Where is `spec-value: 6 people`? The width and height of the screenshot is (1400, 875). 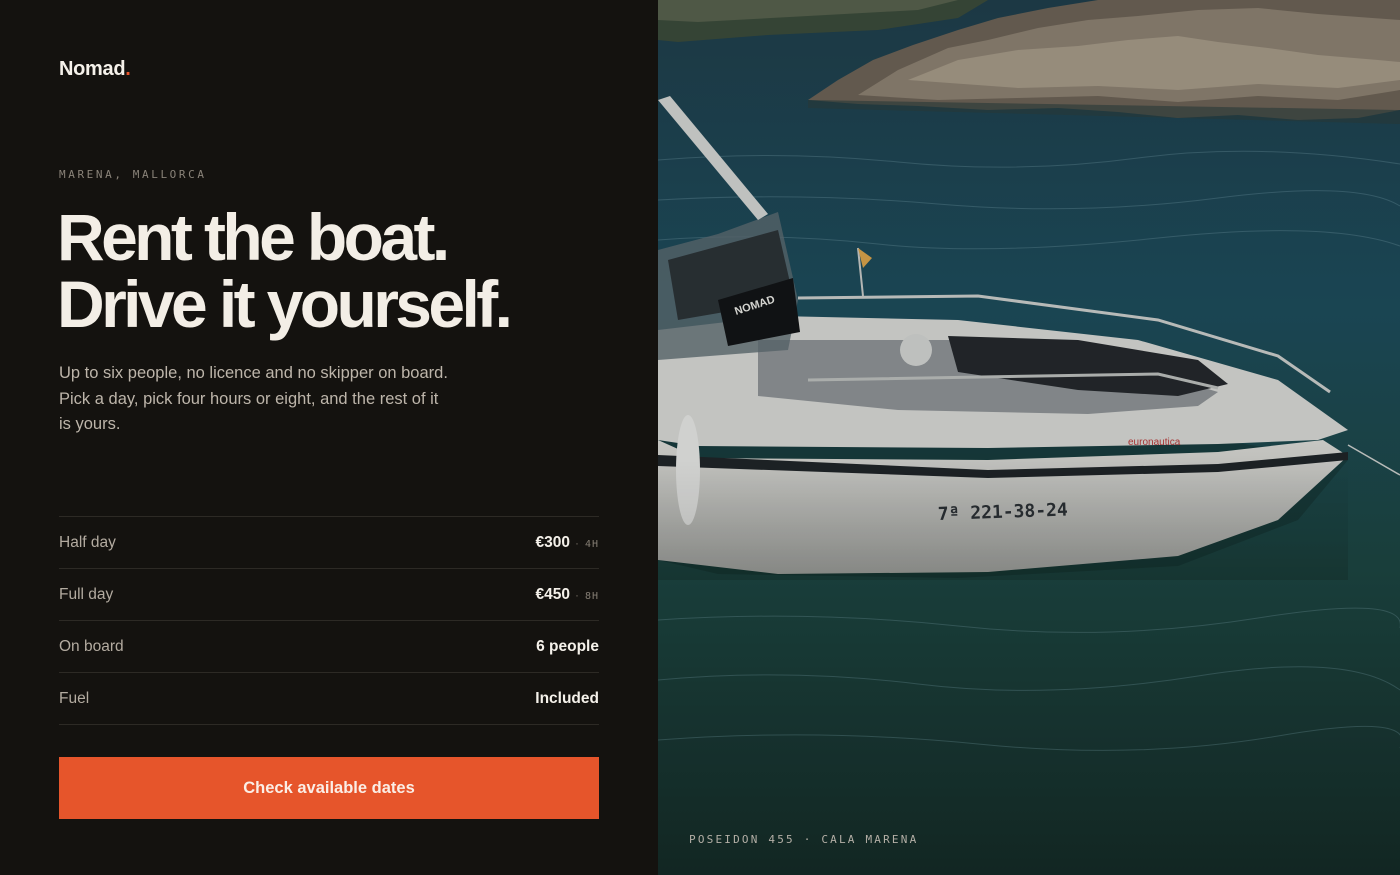
spec-value: 6 people is located at coordinates (567, 646).